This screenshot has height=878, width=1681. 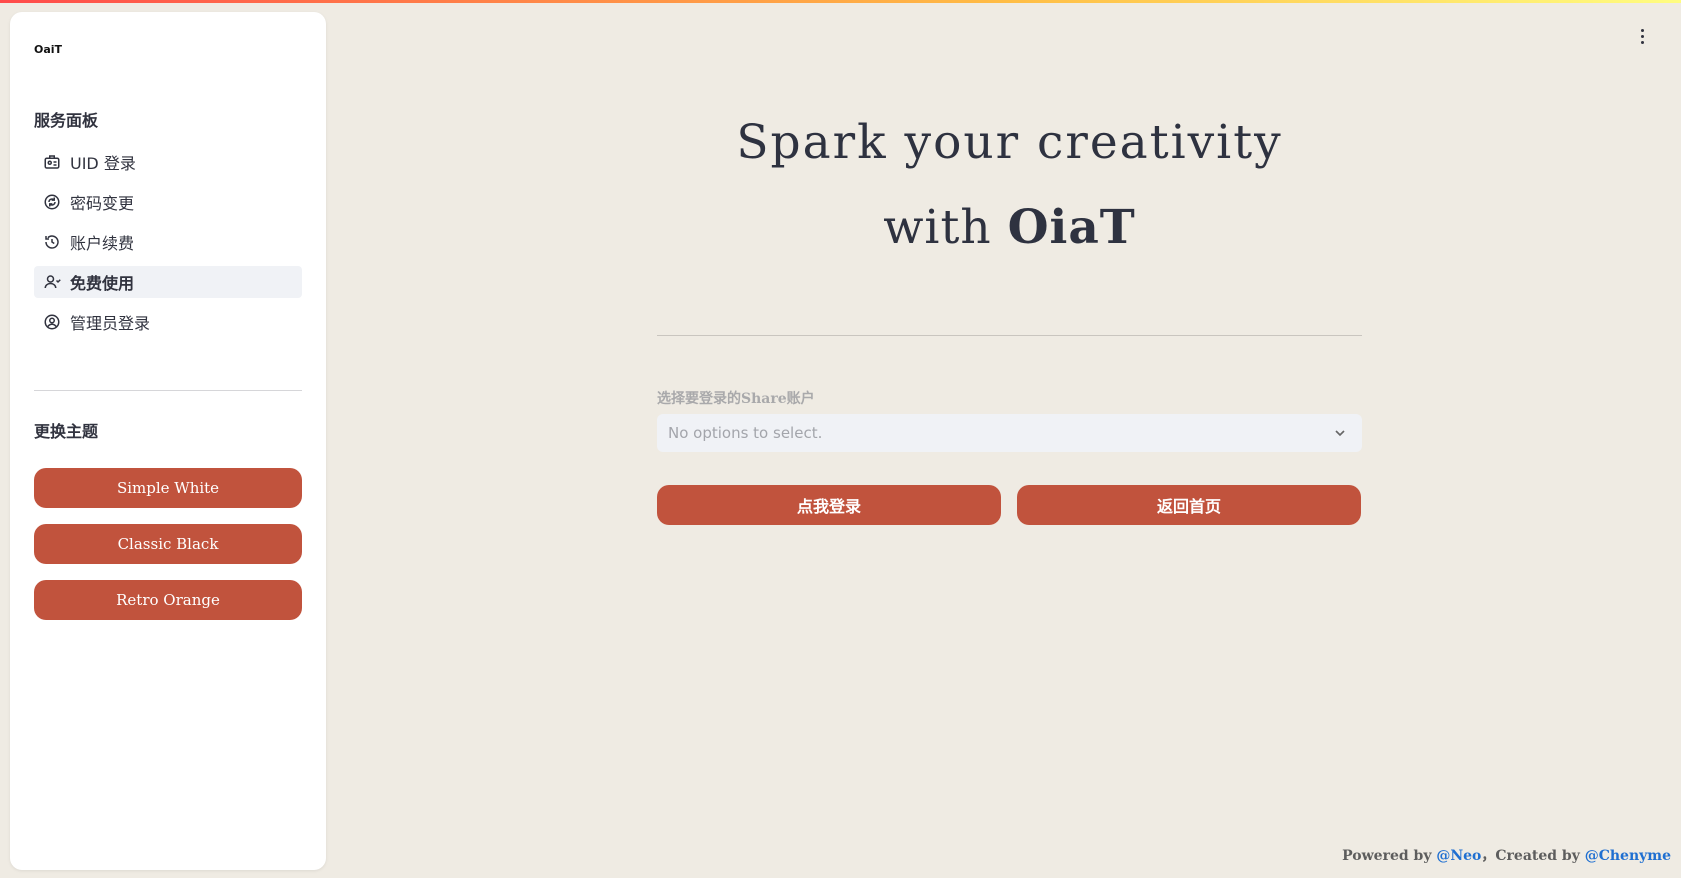 I want to click on hero-title-line2: with OiaT, so click(x=1009, y=227).